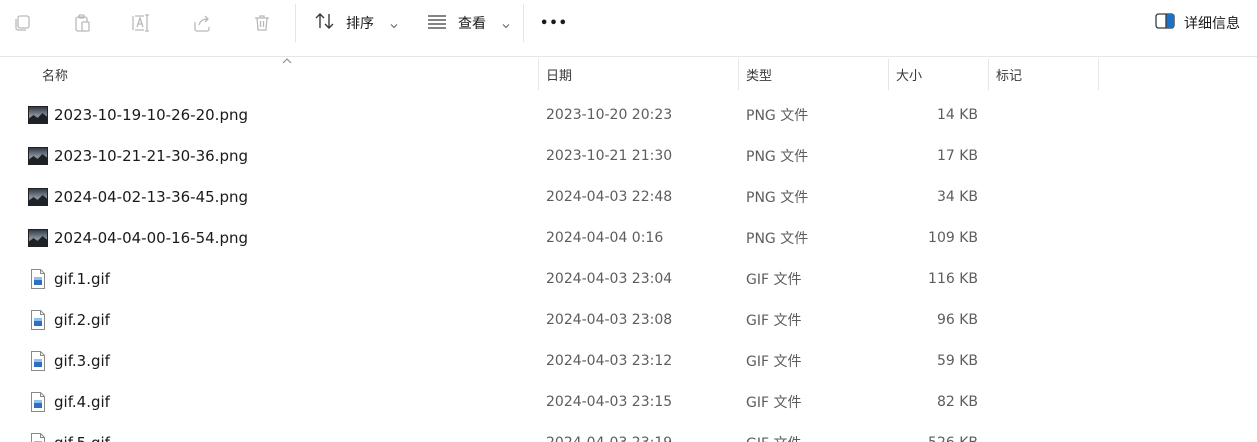 Image resolution: width=1257 pixels, height=442 pixels. I want to click on file-size: 59 KB, so click(957, 360).